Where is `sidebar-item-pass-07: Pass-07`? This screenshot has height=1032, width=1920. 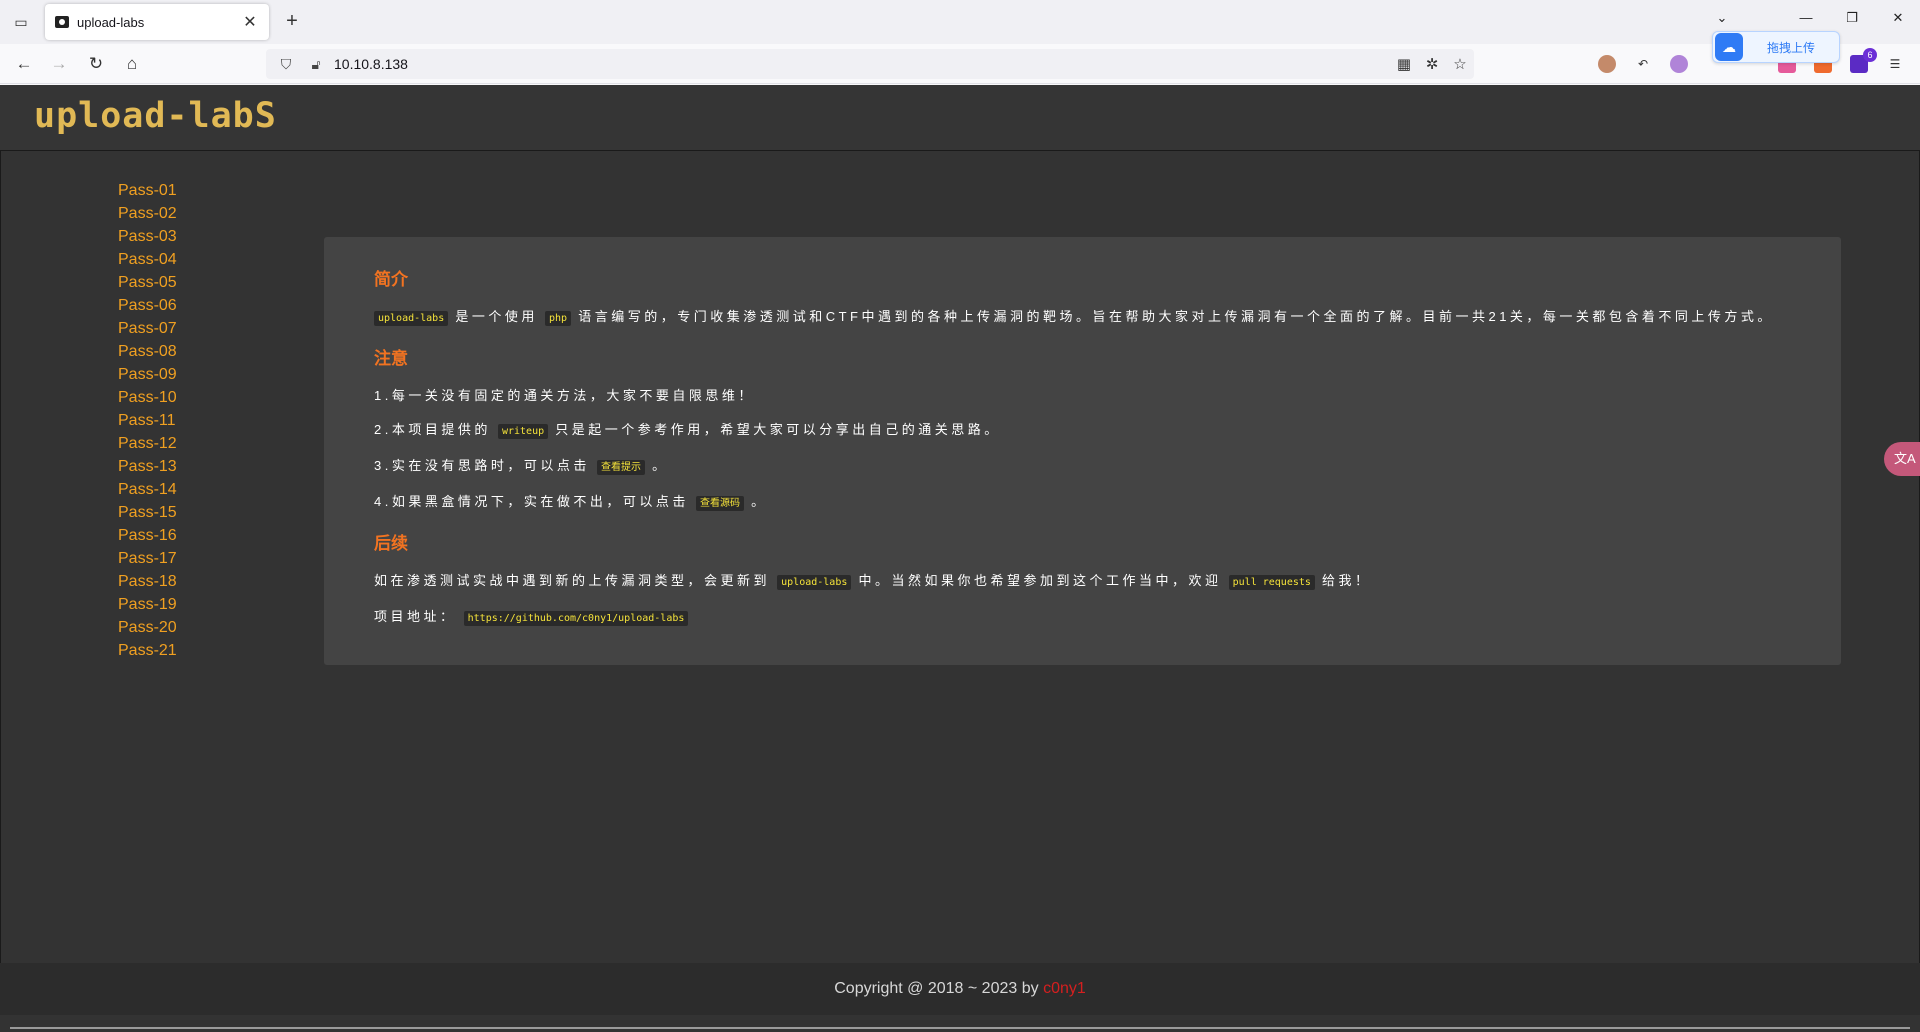 sidebar-item-pass-07: Pass-07 is located at coordinates (147, 328).